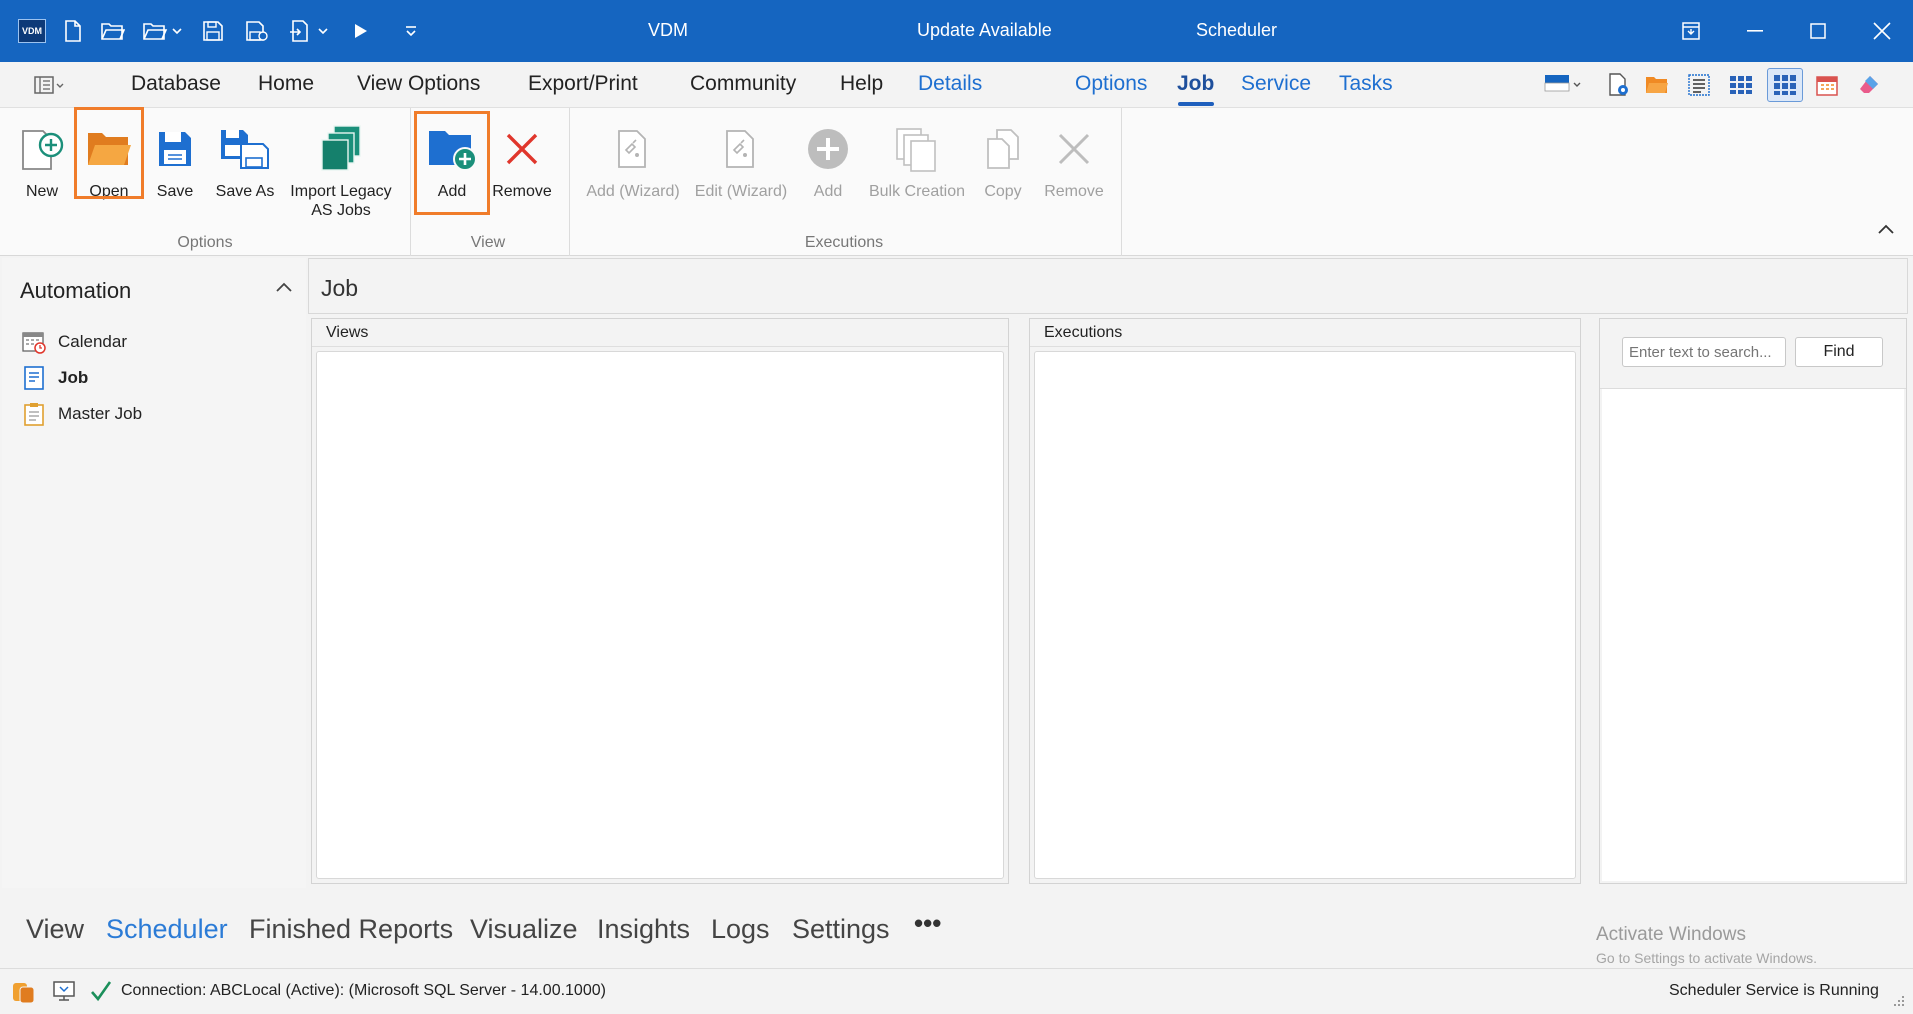  I want to click on new-button: New, so click(42, 158).